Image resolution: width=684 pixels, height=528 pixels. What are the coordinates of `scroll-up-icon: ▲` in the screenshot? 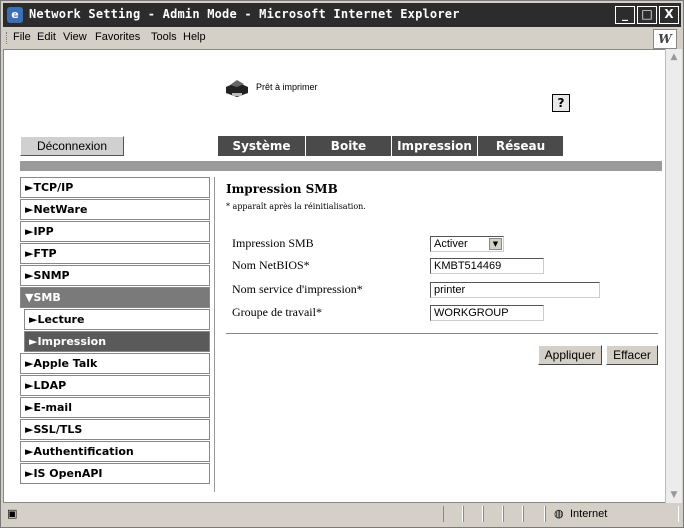 It's located at (674, 57).